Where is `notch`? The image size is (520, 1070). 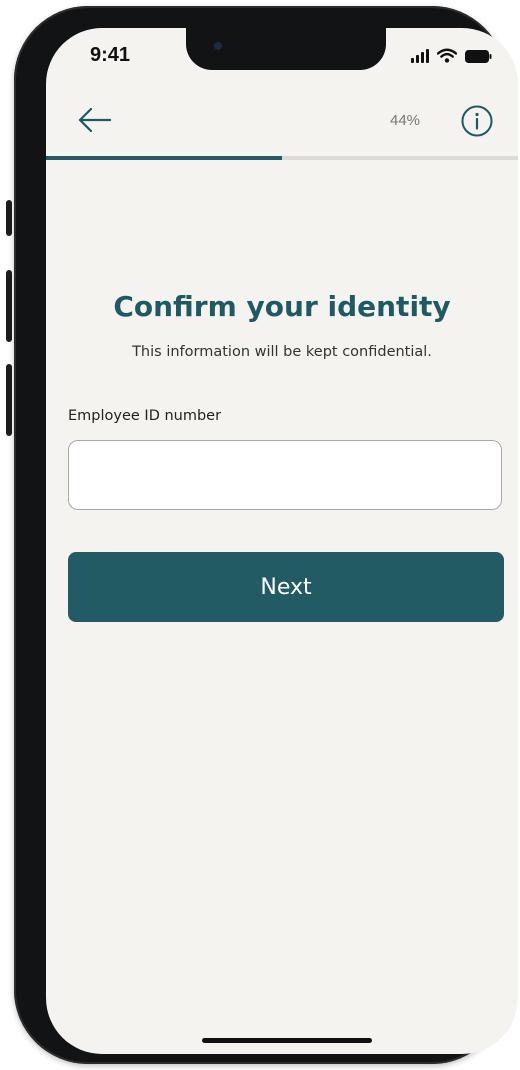 notch is located at coordinates (286, 49).